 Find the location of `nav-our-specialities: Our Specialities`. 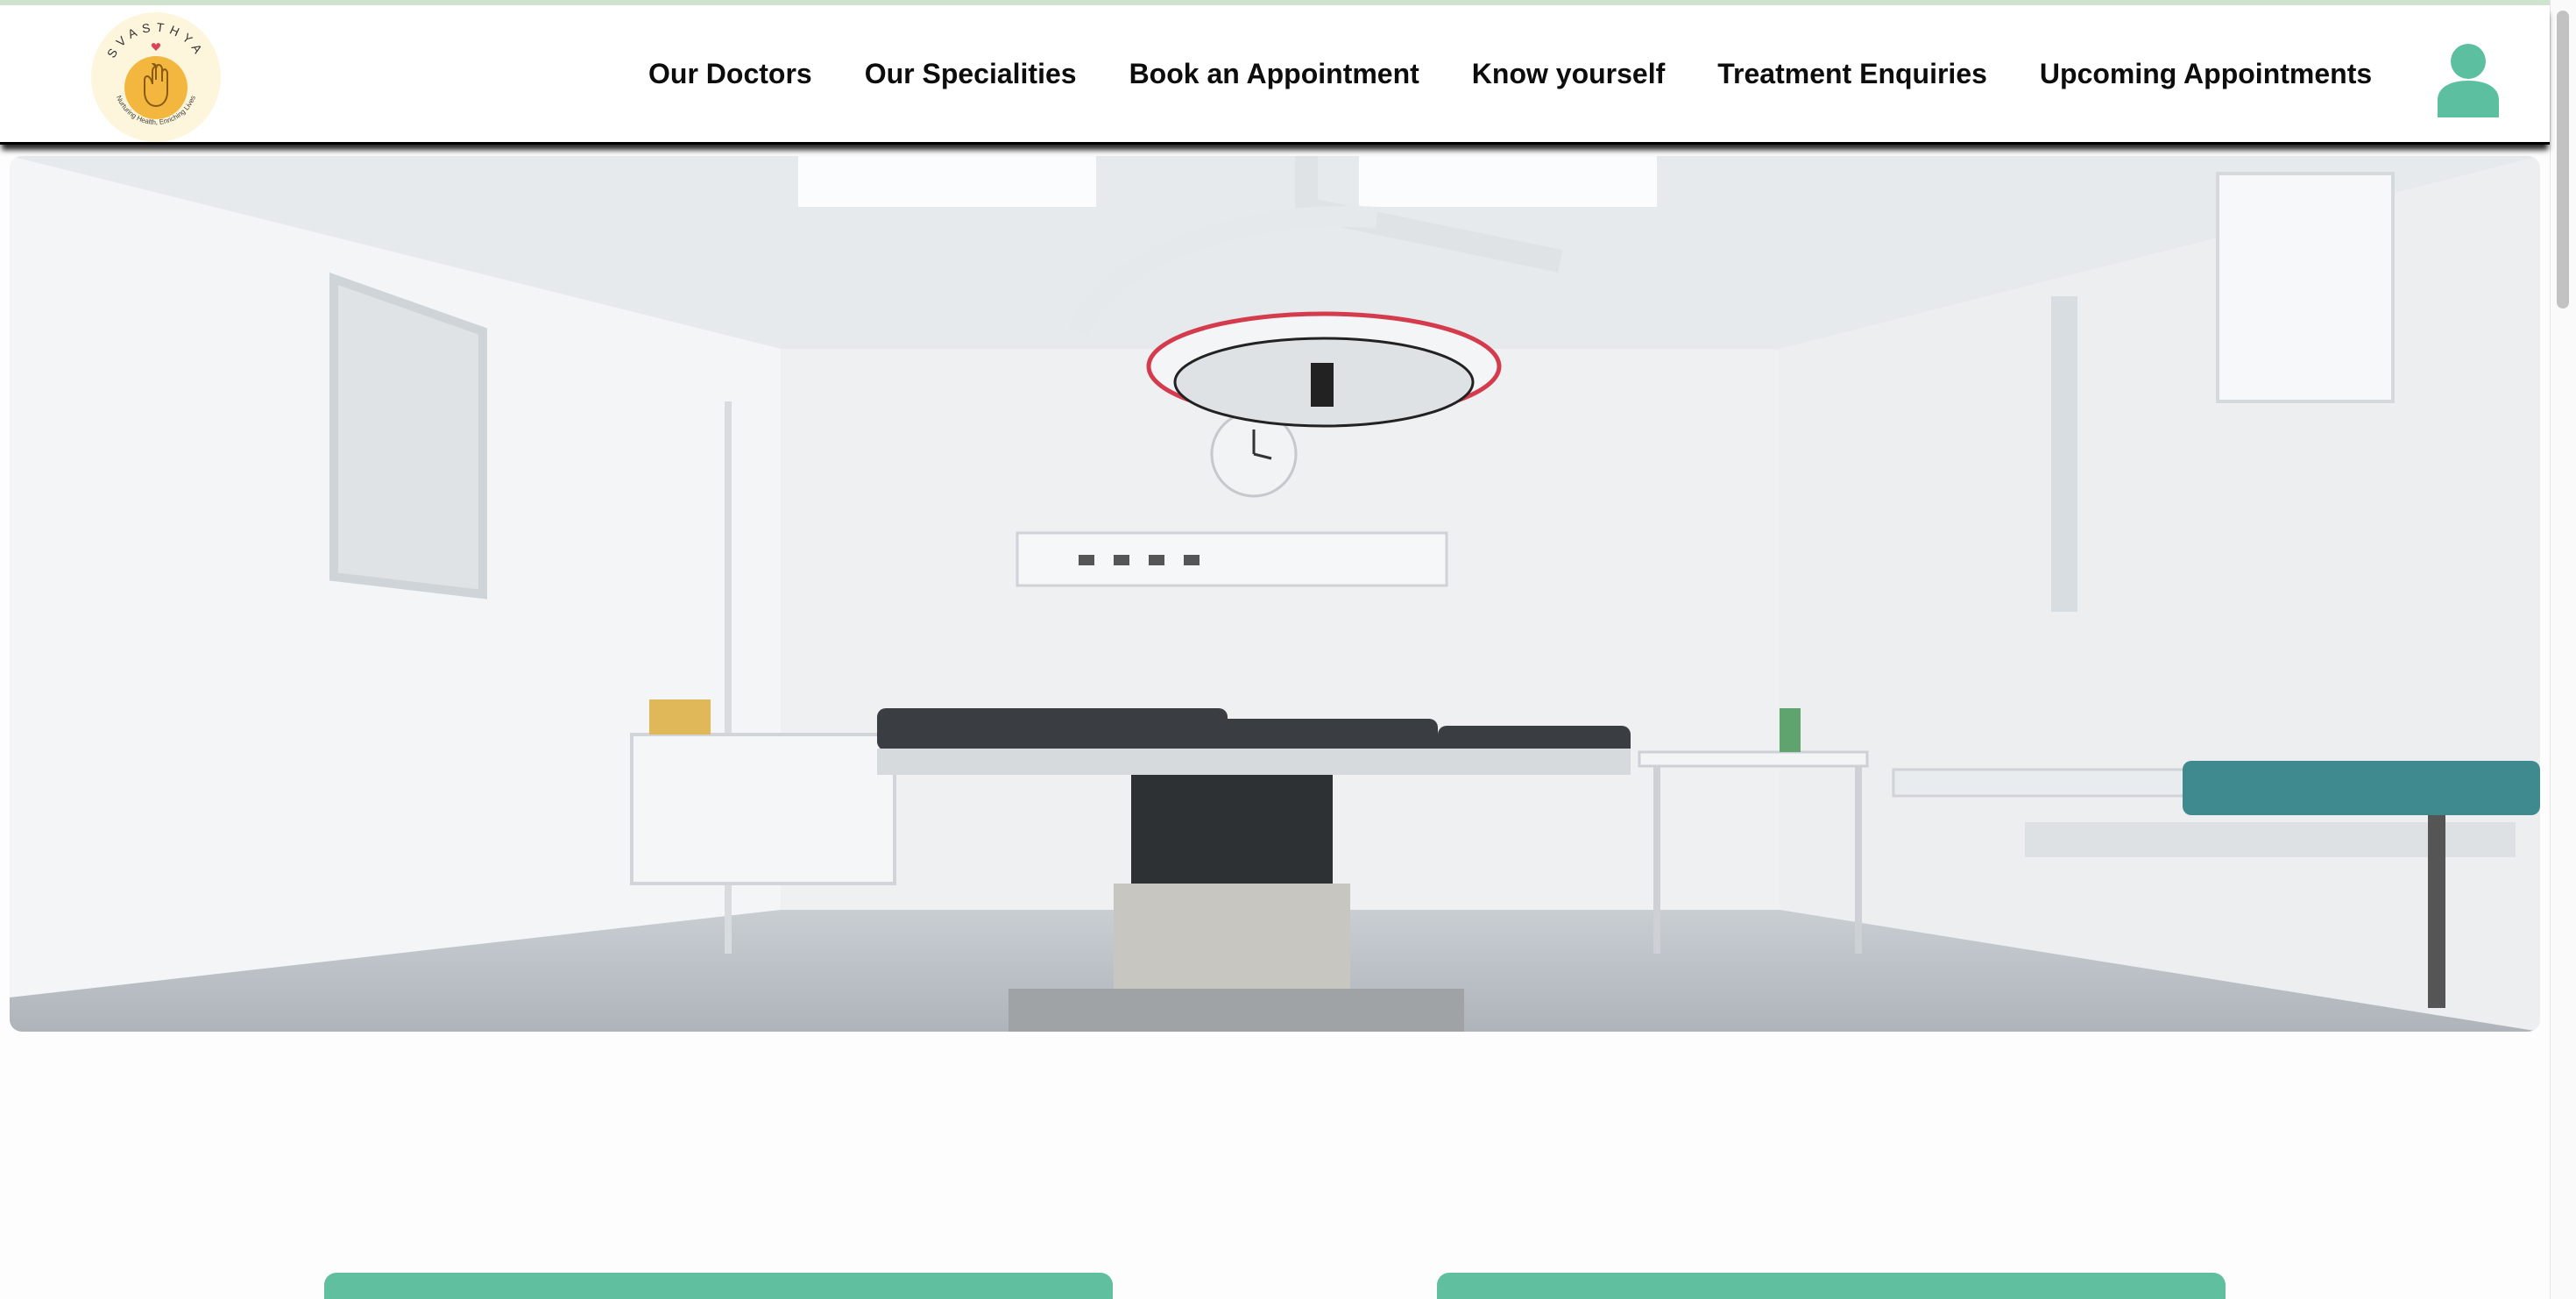

nav-our-specialities: Our Specialities is located at coordinates (971, 74).